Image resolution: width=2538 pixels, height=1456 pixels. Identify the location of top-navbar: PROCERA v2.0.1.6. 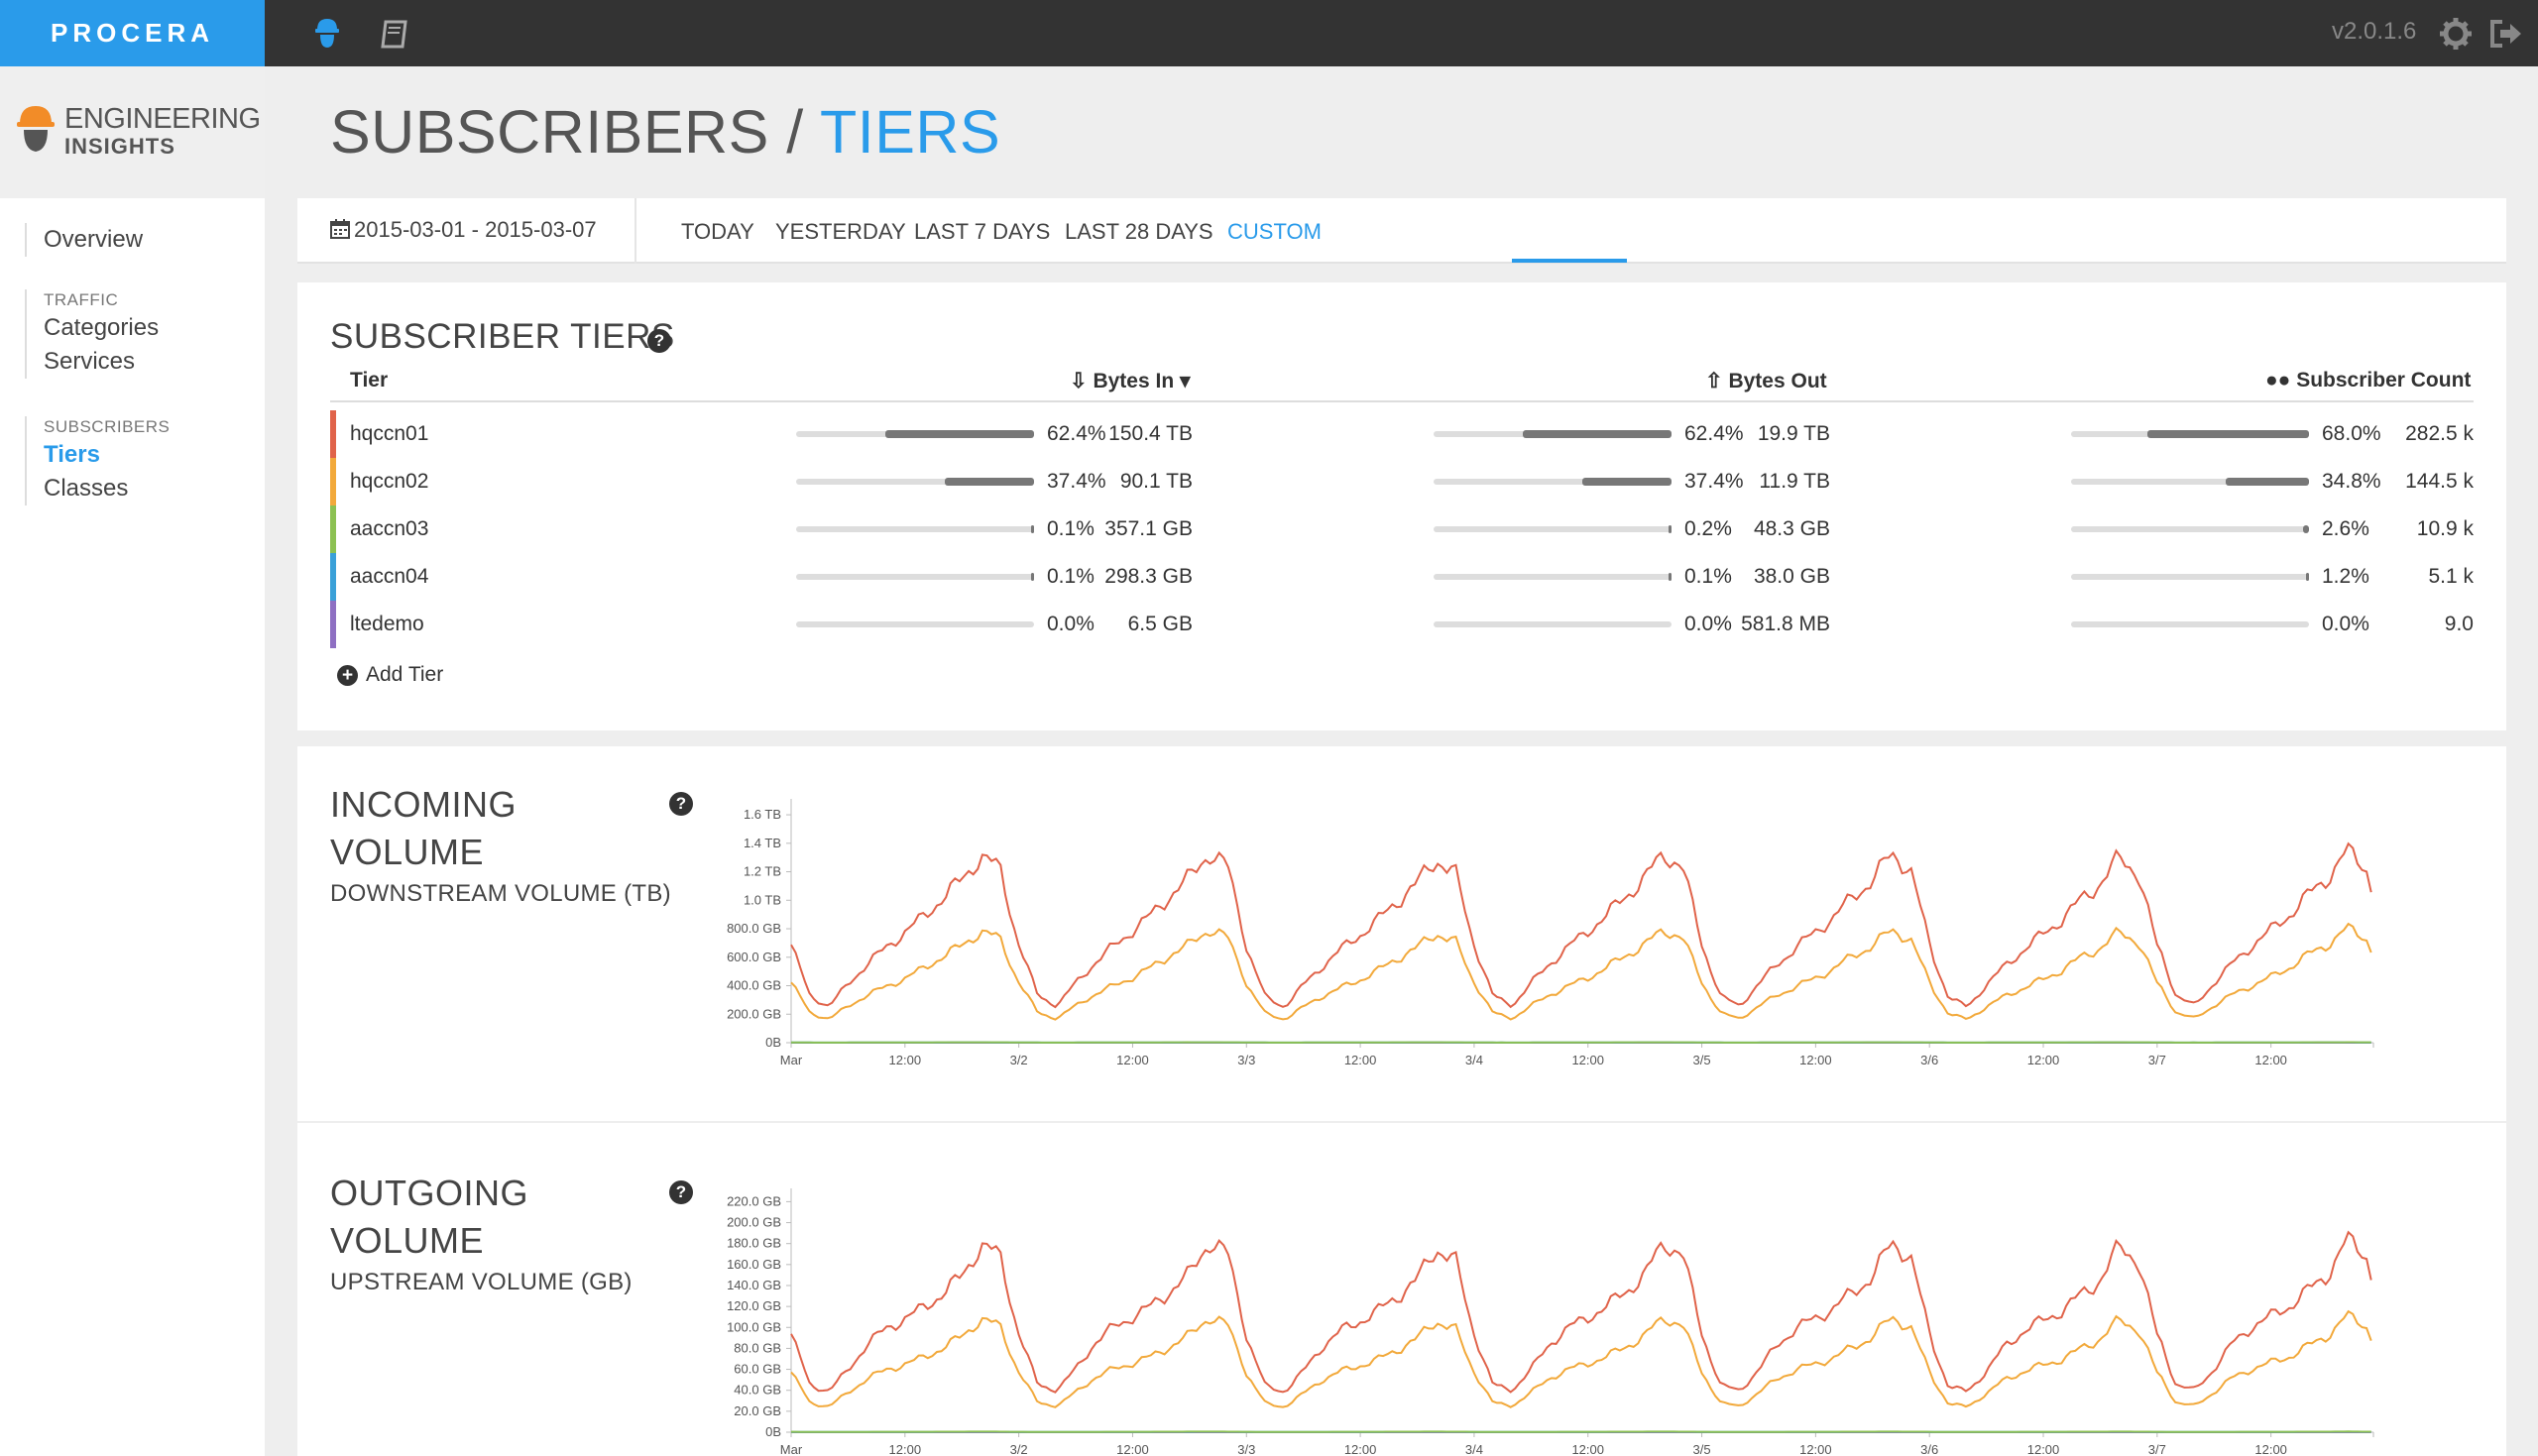
(1269, 33).